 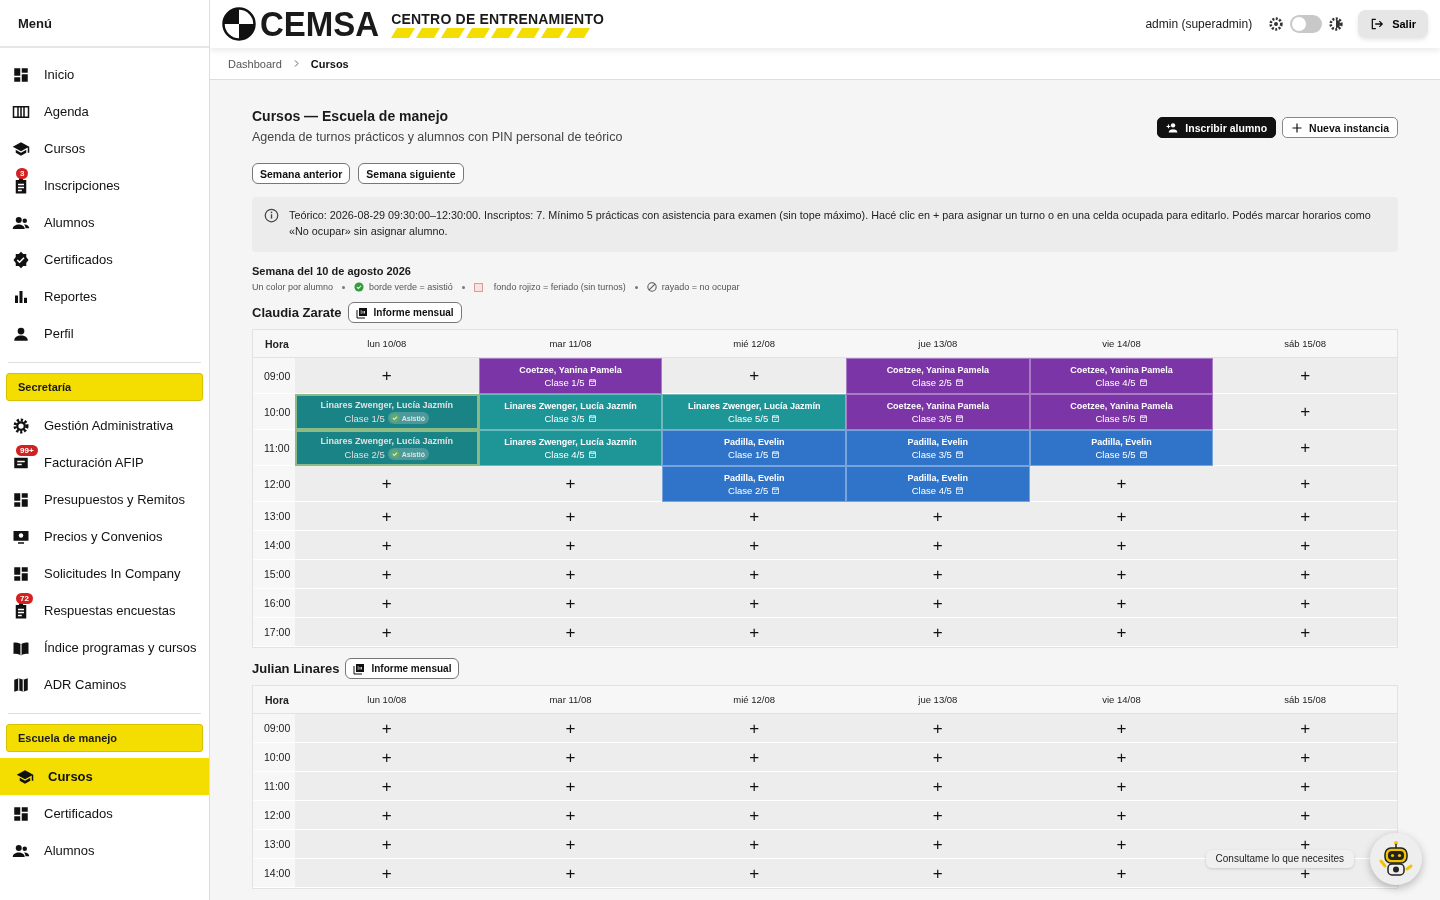 I want to click on sidebar-item: Precios y Convenios, so click(x=104, y=536).